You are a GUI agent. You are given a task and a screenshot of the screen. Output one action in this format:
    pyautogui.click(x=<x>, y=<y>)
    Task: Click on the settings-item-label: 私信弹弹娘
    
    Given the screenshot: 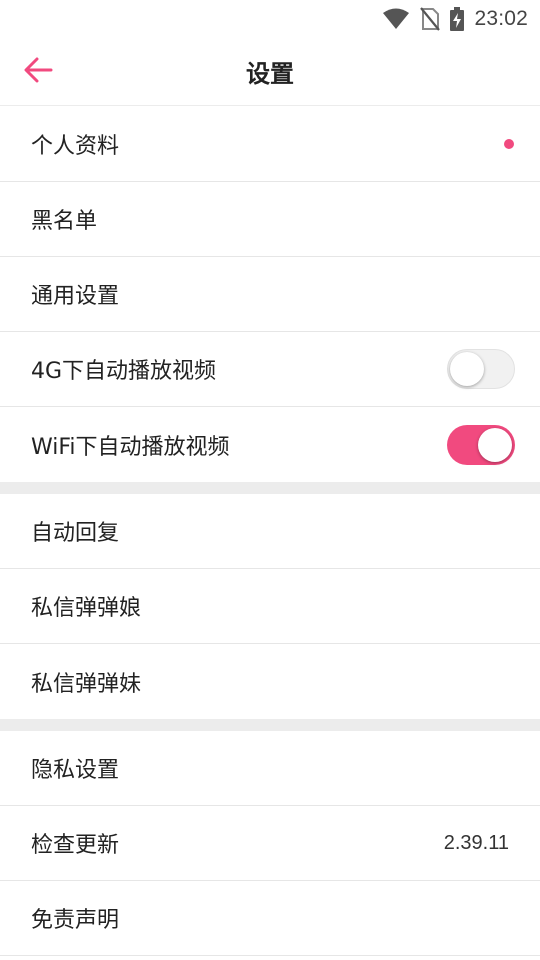 What is the action you would take?
    pyautogui.click(x=86, y=608)
    